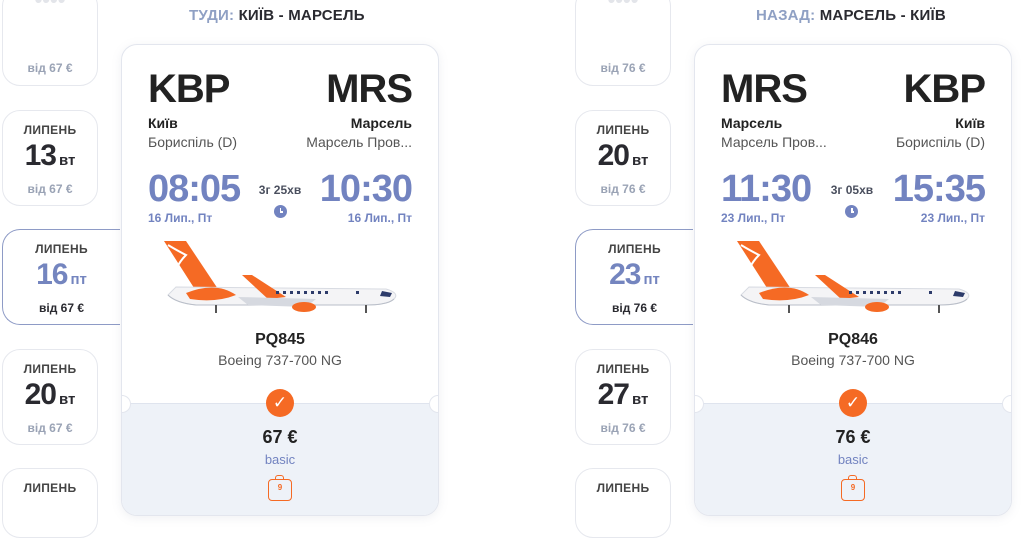 The height and width of the screenshot is (538, 1024). I want to click on outbound-route: КИЇВ - МАРСЕЛЬ, so click(301, 15).